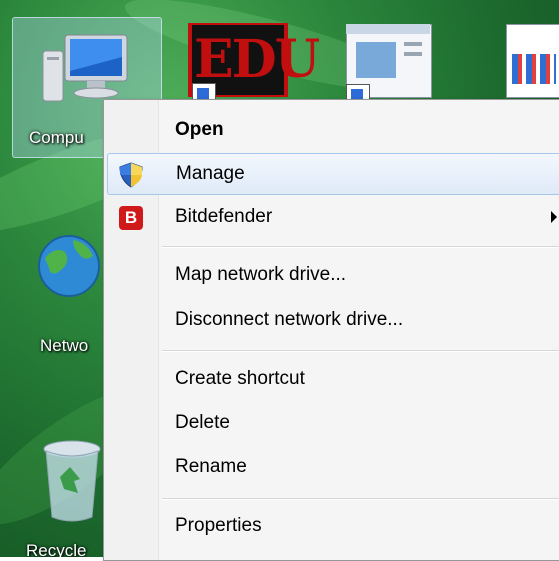 The width and height of the screenshot is (559, 561). I want to click on menu-item-label: Delete, so click(202, 422).